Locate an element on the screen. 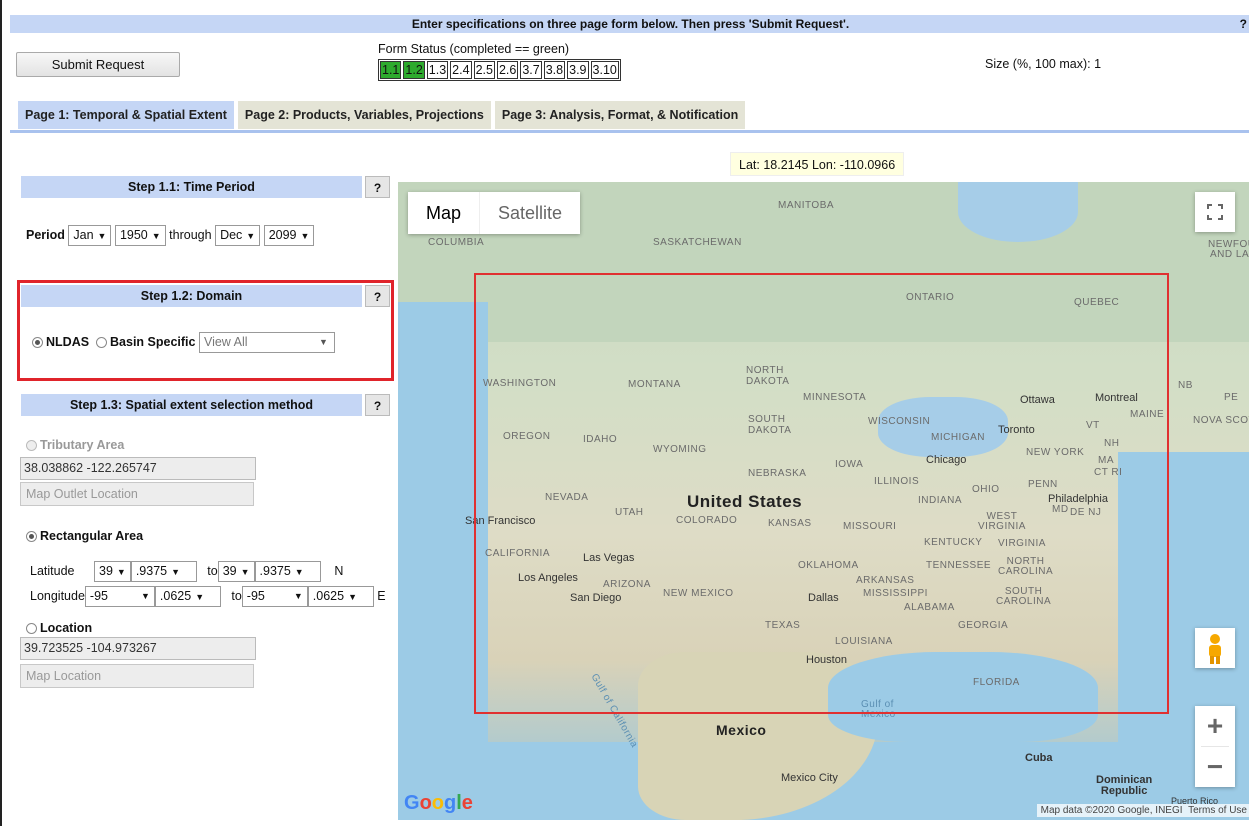 This screenshot has width=1249, height=826. tributary-coordinates-field: 38.038862 -122.265747 is located at coordinates (138, 468).